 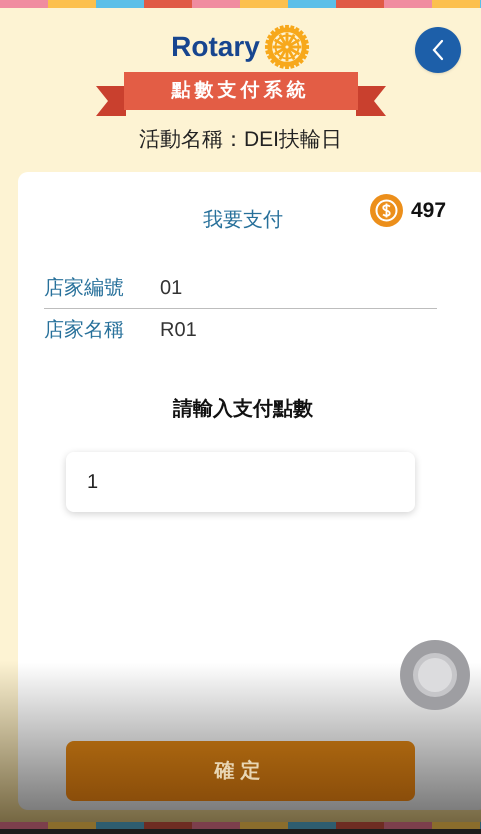 What do you see at coordinates (386, 210) in the screenshot?
I see `coin-icon` at bounding box center [386, 210].